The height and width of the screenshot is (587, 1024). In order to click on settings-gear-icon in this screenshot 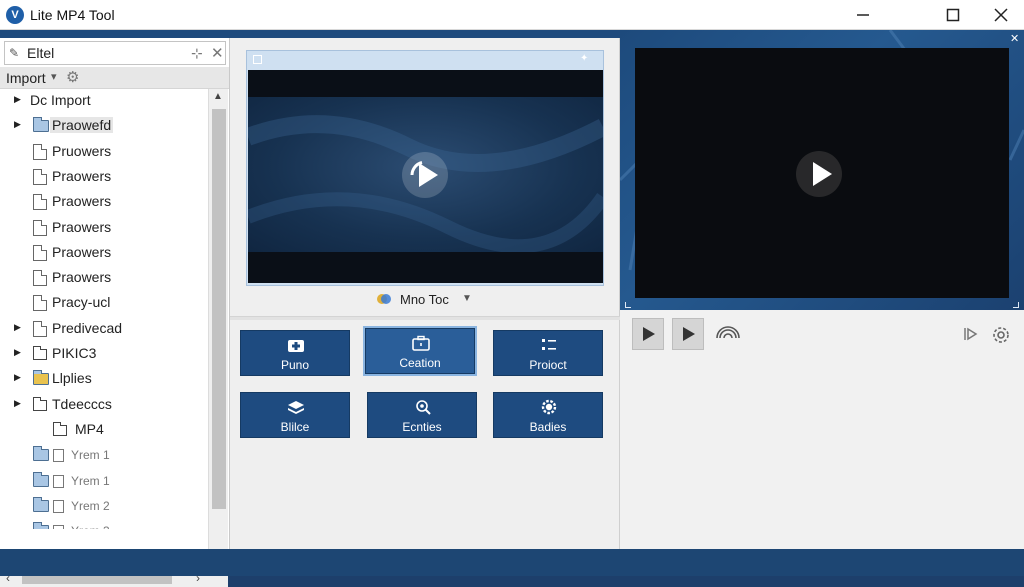, I will do `click(1001, 335)`.